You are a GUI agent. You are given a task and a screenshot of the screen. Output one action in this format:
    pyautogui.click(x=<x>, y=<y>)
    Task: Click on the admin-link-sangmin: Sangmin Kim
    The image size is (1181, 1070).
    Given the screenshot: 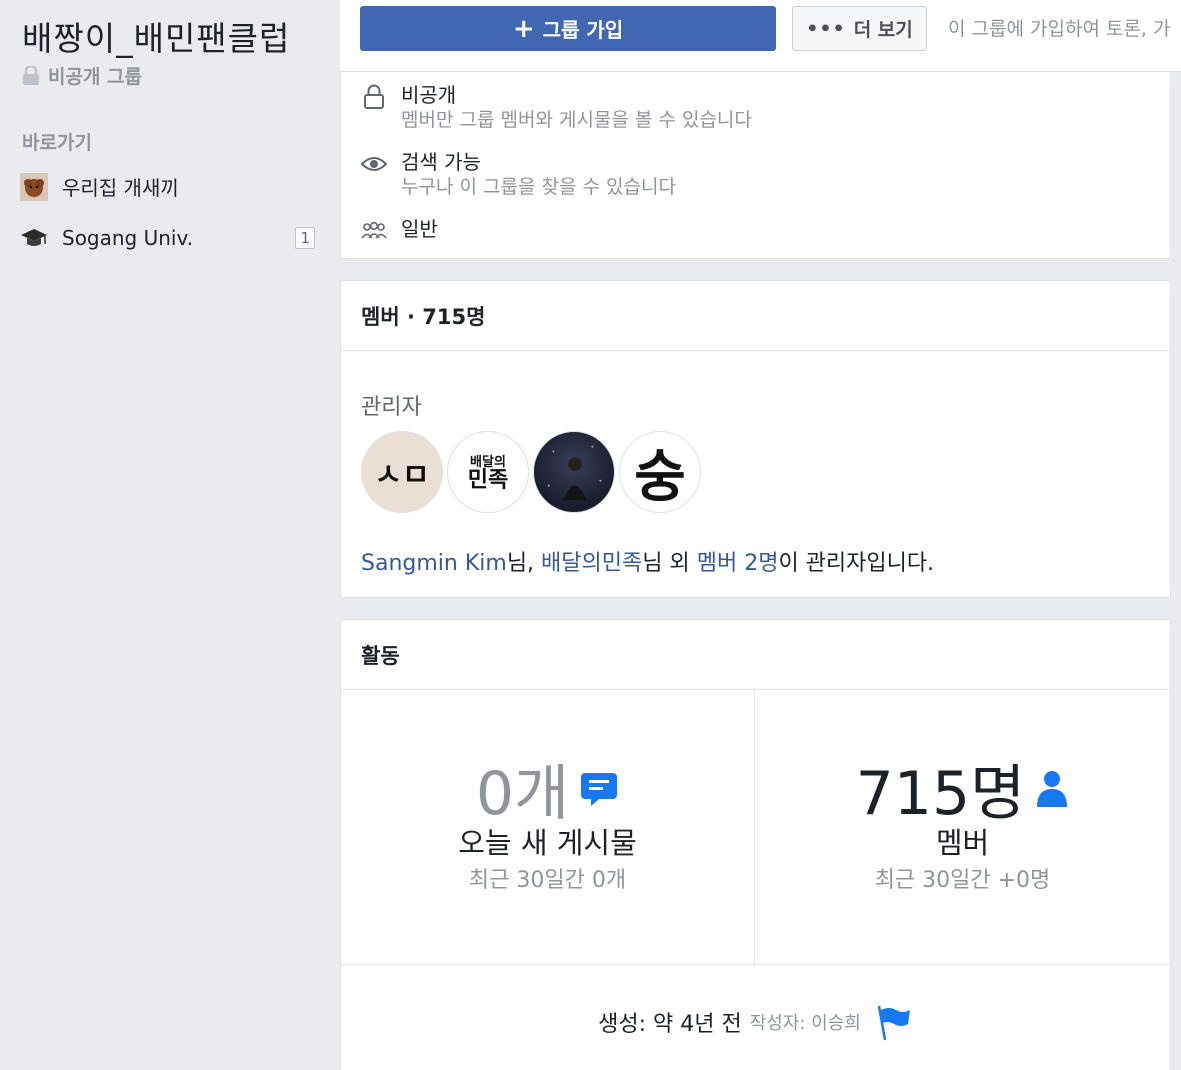 What is the action you would take?
    pyautogui.click(x=434, y=563)
    